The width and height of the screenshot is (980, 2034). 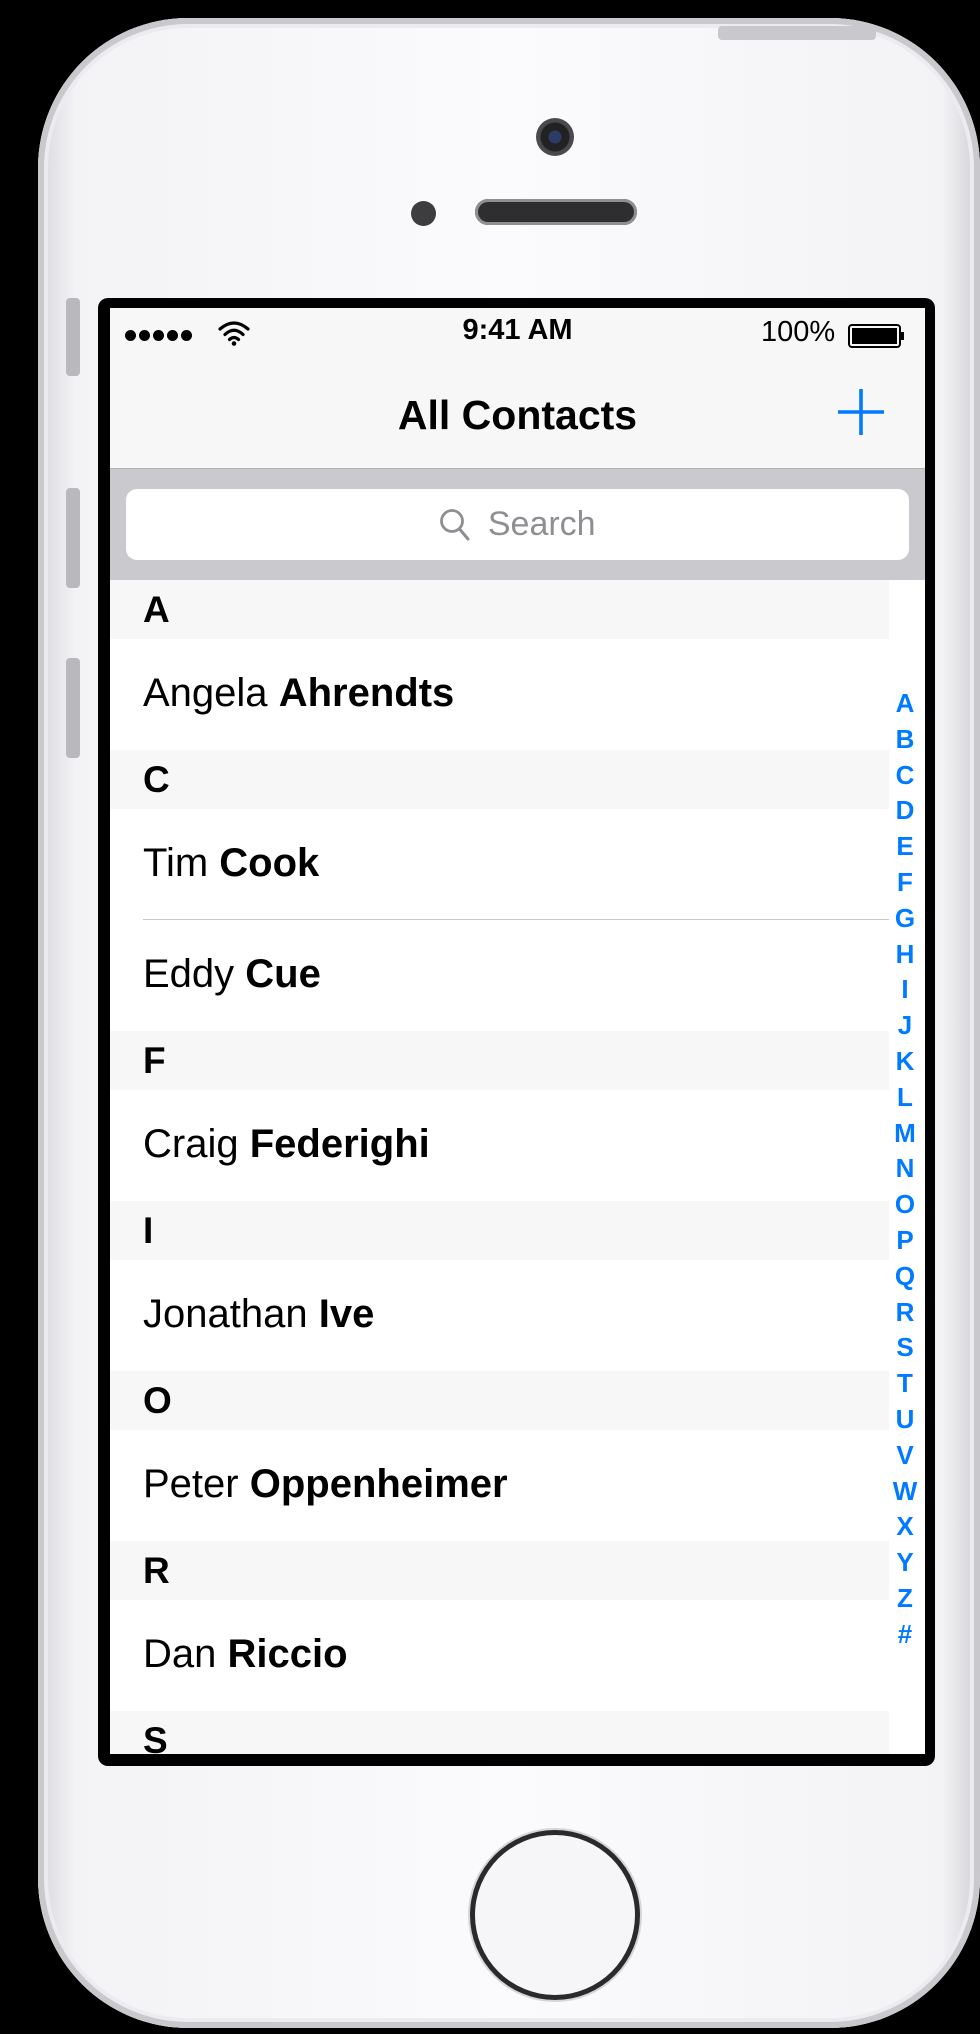 What do you see at coordinates (905, 919) in the screenshot?
I see `index-letter: G` at bounding box center [905, 919].